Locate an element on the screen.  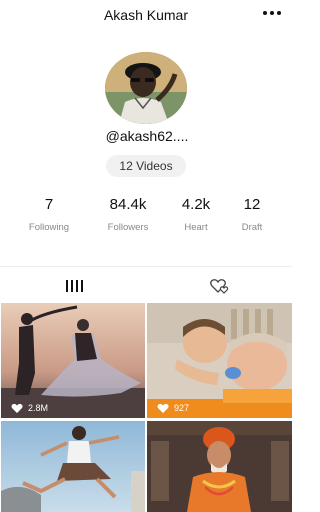
avatar is located at coordinates (146, 88).